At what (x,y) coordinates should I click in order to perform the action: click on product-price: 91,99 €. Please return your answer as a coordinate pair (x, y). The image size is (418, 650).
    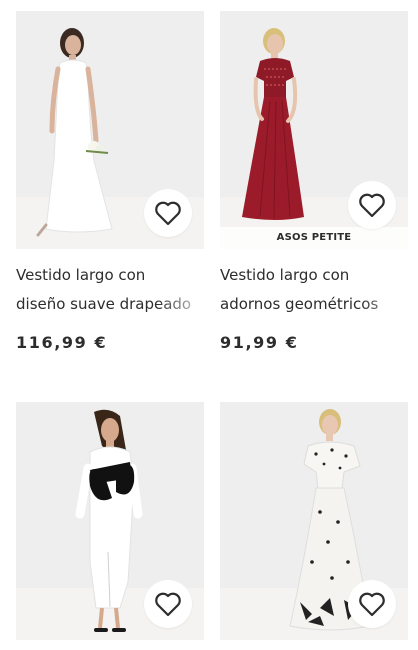
    Looking at the image, I should click on (259, 342).